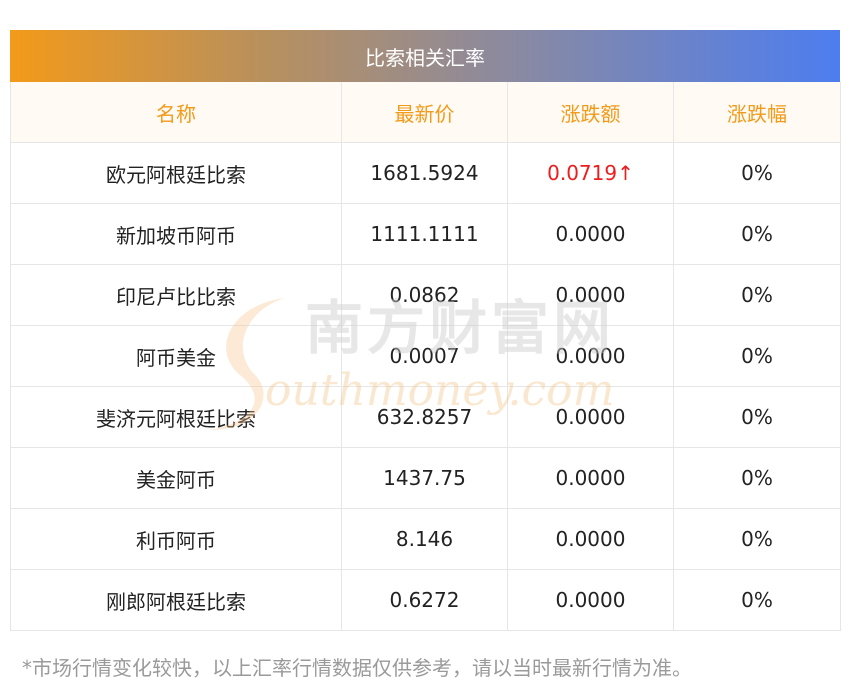 The image size is (850, 697). Describe the element at coordinates (757, 112) in the screenshot. I see `header-pct: 涨跌幅` at that location.